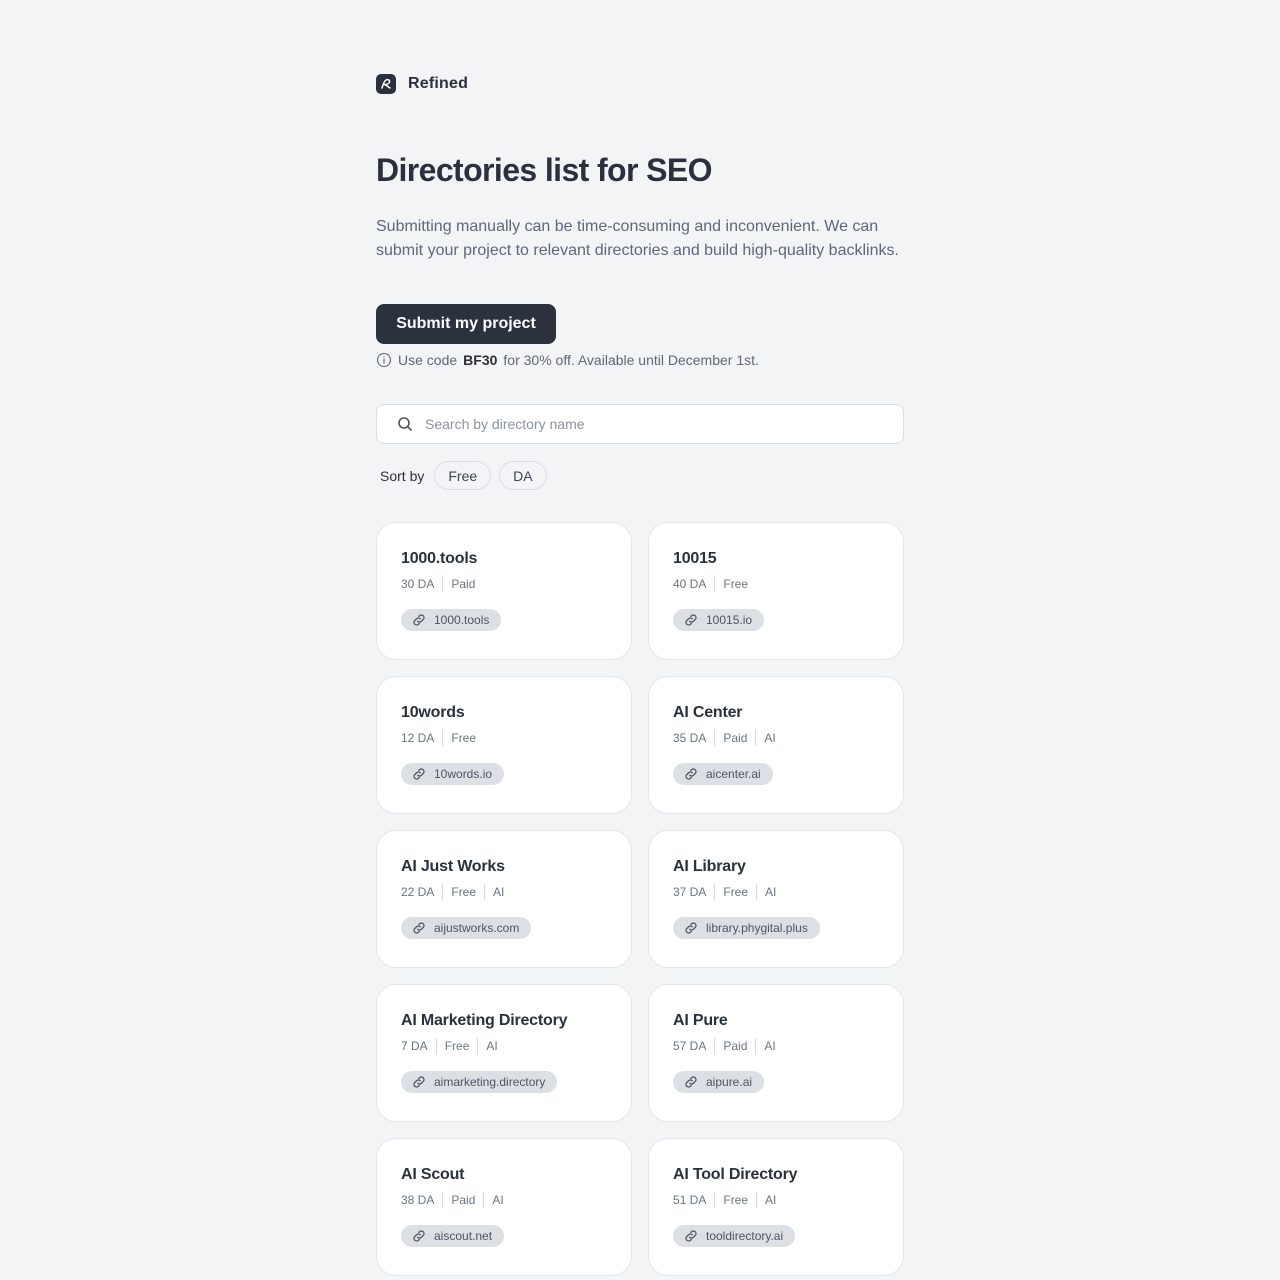 The image size is (1280, 1280). What do you see at coordinates (463, 1236) in the screenshot?
I see `directory-url: aiscout.net` at bounding box center [463, 1236].